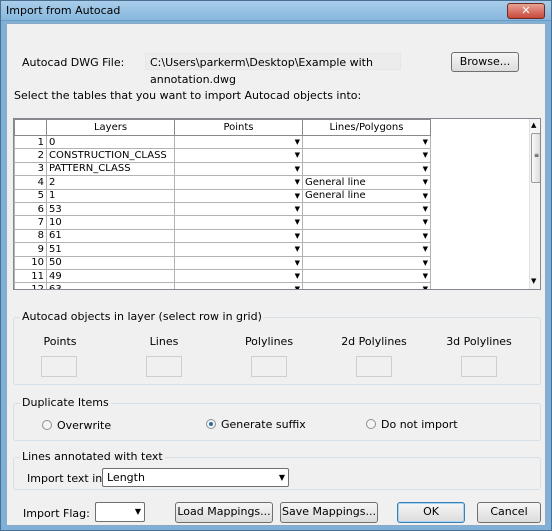 The height and width of the screenshot is (531, 552). What do you see at coordinates (110, 222) in the screenshot?
I see `layer-cell: 10` at bounding box center [110, 222].